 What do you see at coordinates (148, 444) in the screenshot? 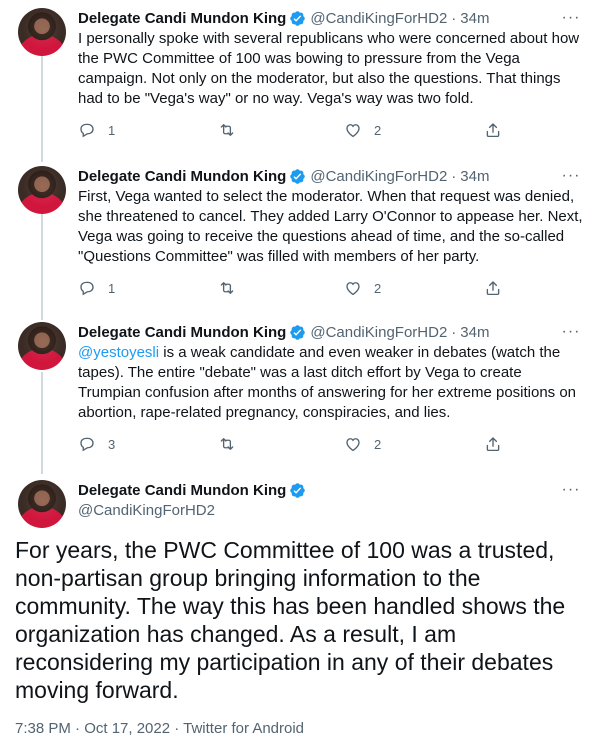
I see `reply-button: 3` at bounding box center [148, 444].